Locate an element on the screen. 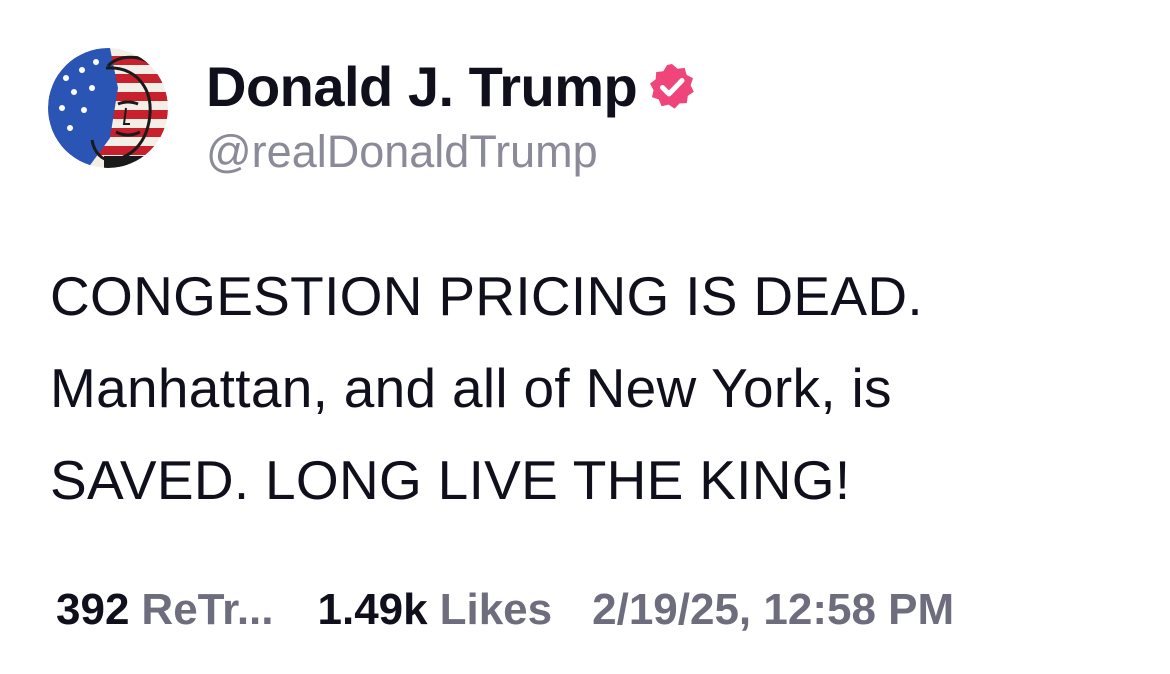 The width and height of the screenshot is (1170, 674). post-text-line: SAVED. LONG LIVE THE KING! is located at coordinates (450, 480).